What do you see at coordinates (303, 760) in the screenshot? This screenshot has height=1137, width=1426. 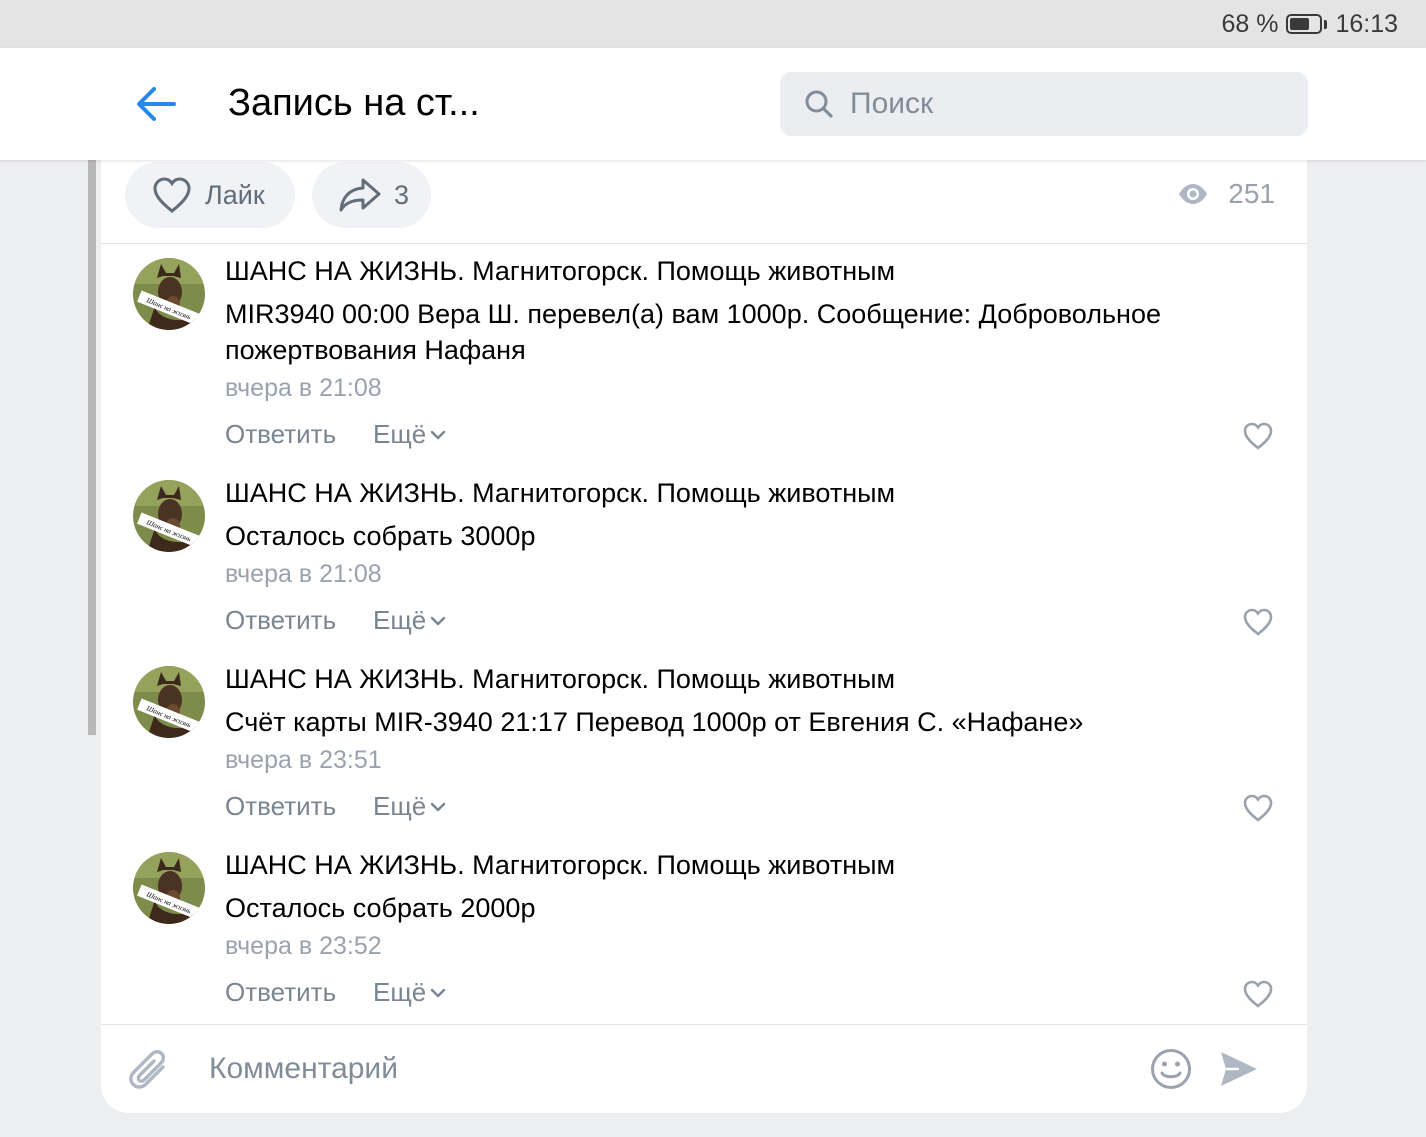 I see `comment-time: вчера в 23:51` at bounding box center [303, 760].